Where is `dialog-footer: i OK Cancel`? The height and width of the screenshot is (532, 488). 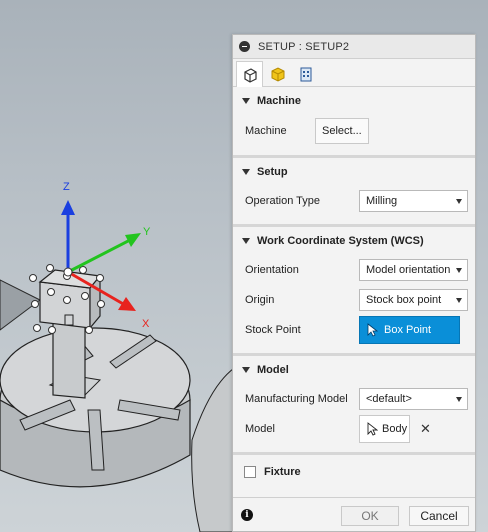
dialog-footer: i OK Cancel is located at coordinates (354, 514).